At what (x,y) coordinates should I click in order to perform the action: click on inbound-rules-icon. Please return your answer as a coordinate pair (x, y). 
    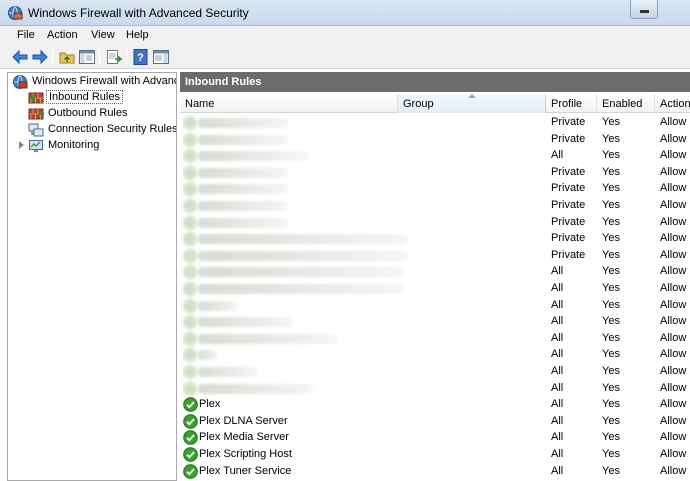
    Looking at the image, I should click on (36, 98).